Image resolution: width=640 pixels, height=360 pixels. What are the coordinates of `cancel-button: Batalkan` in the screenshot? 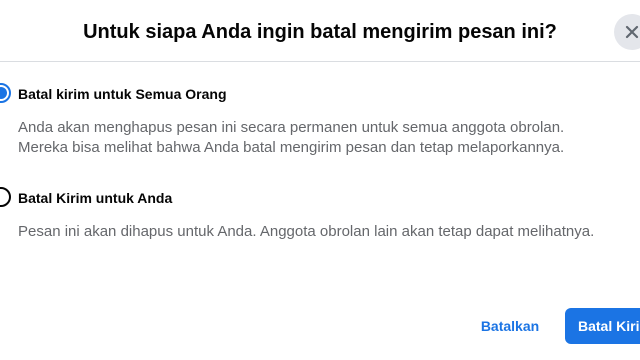 It's located at (510, 326).